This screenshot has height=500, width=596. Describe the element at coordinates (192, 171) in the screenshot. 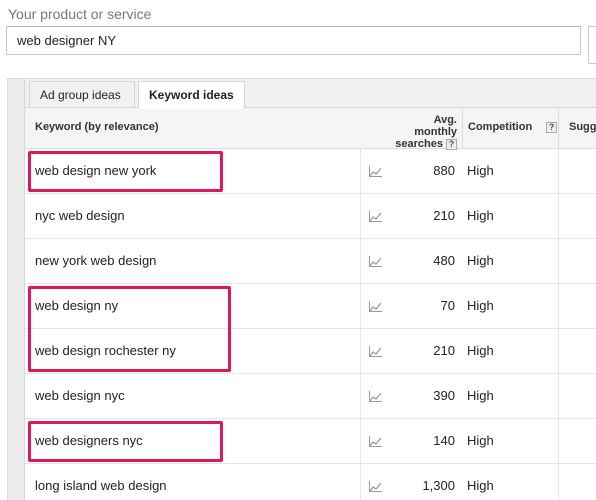

I see `keyword-cell: web design new york` at that location.